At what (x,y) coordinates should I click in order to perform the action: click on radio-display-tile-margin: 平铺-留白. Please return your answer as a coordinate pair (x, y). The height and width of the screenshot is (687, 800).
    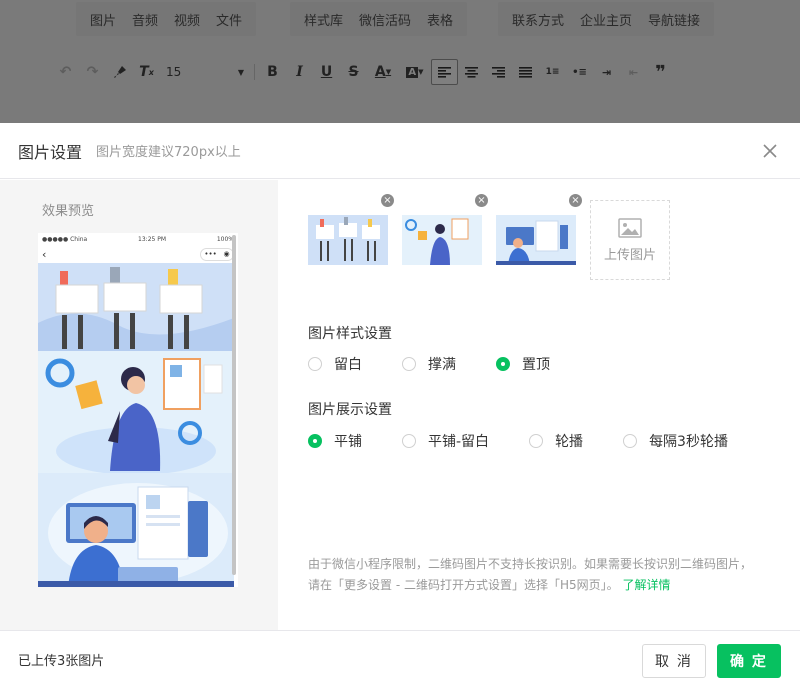
    Looking at the image, I should click on (445, 441).